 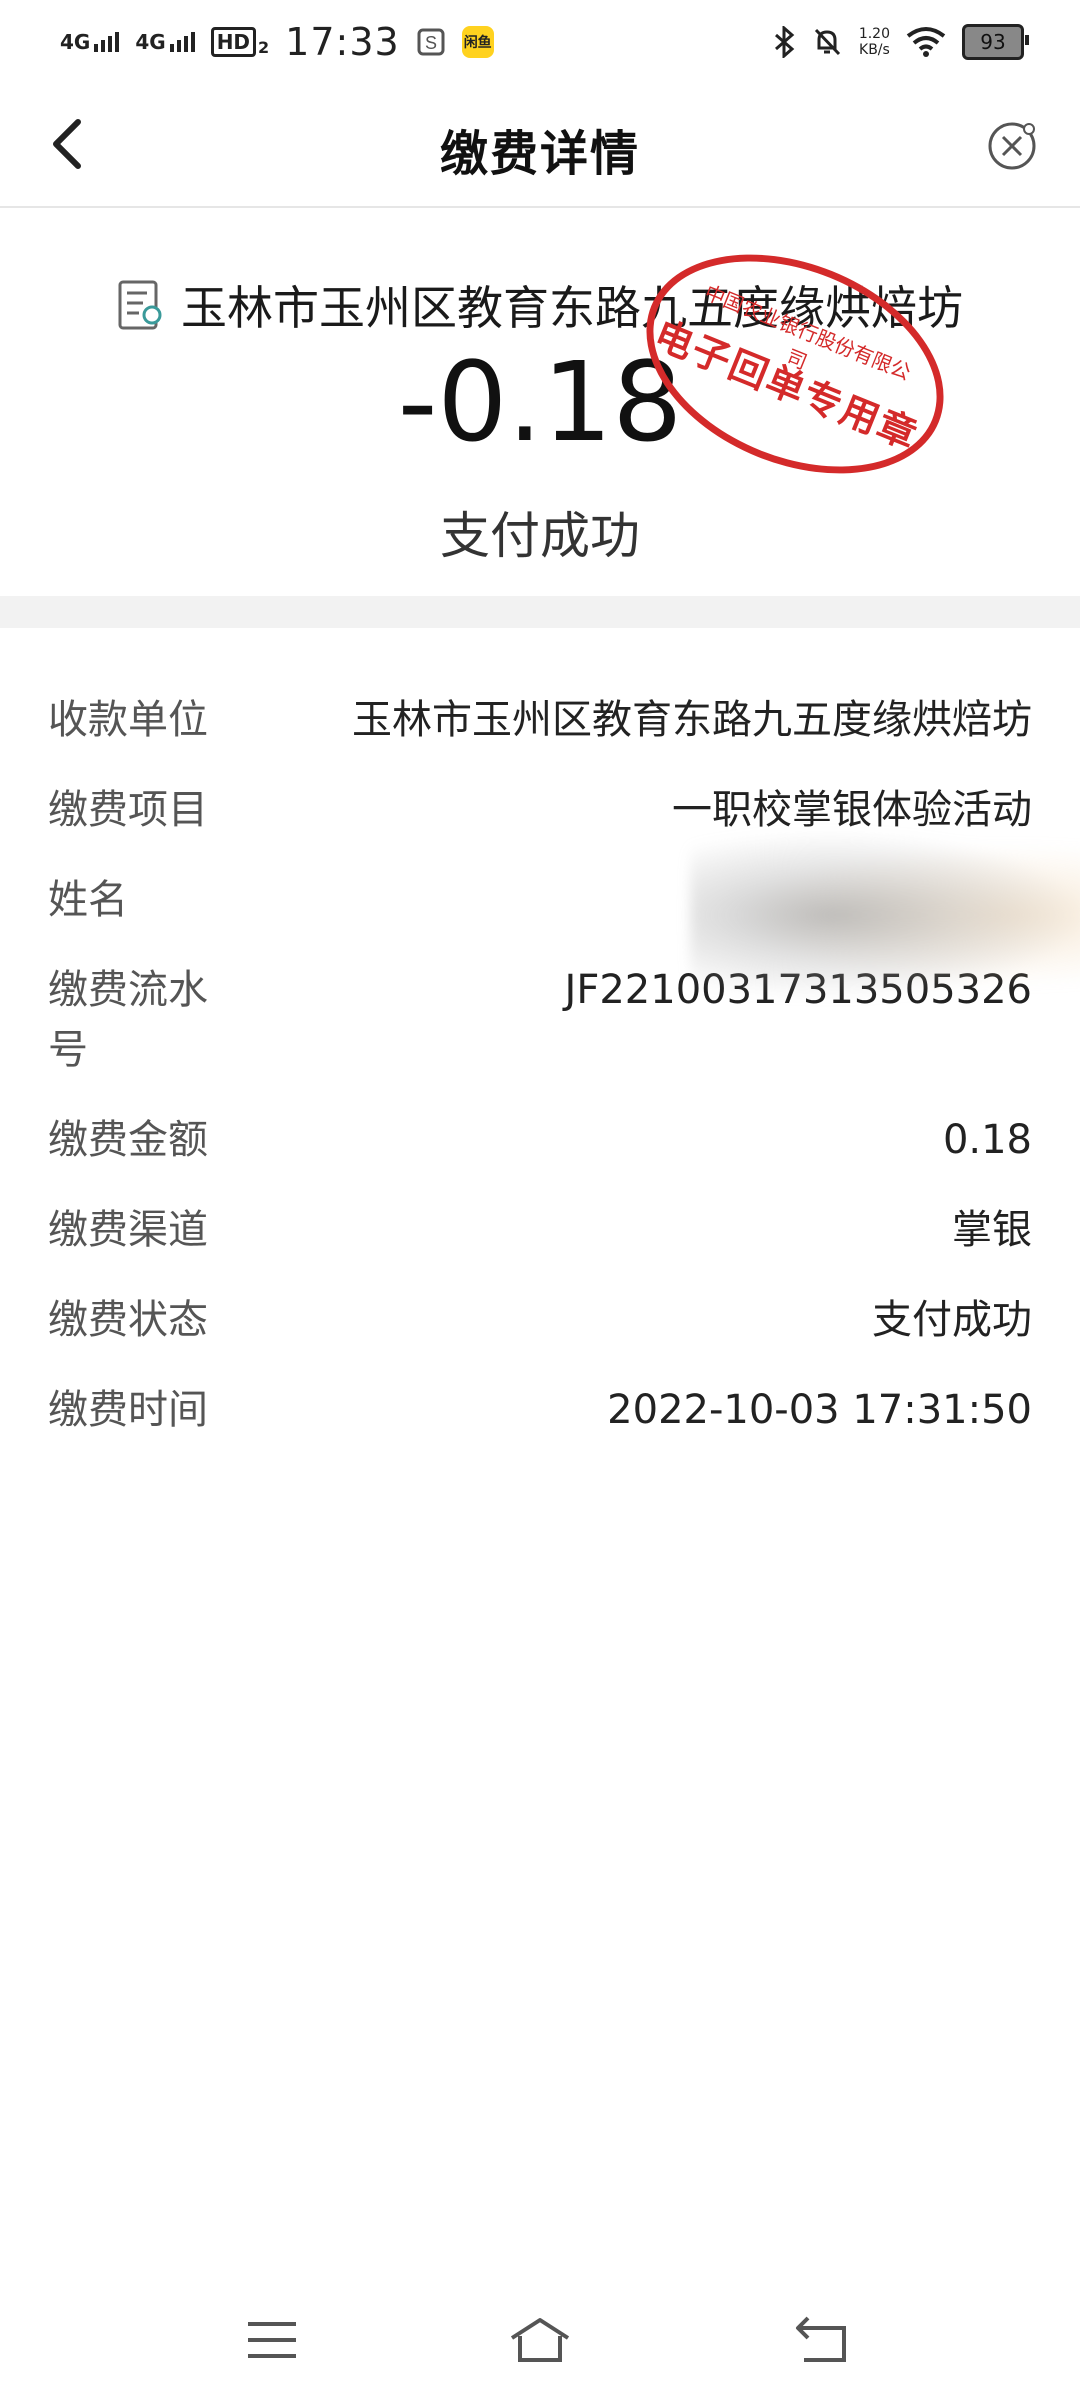 What do you see at coordinates (128, 1320) in the screenshot?
I see `detail-label: 缴费状态` at bounding box center [128, 1320].